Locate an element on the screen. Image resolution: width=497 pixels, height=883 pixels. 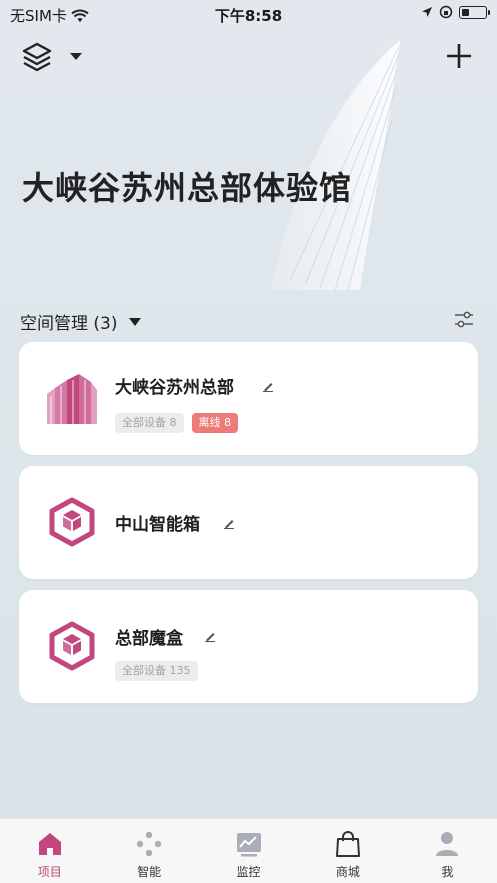
filter-sliders-icon is located at coordinates (464, 320).